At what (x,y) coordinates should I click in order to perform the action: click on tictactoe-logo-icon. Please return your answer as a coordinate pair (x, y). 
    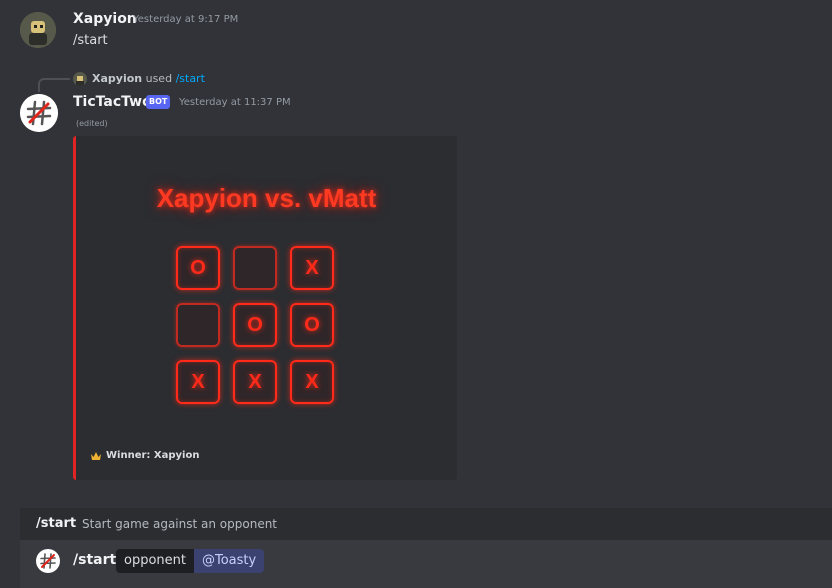
    Looking at the image, I should click on (39, 113).